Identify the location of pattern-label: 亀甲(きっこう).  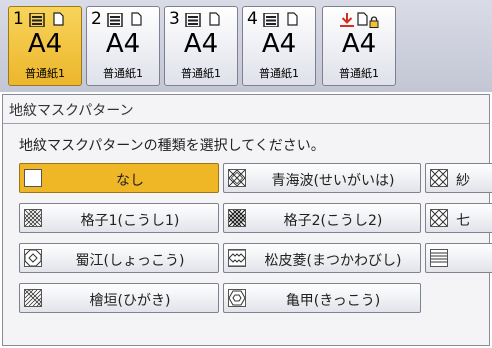
(333, 301).